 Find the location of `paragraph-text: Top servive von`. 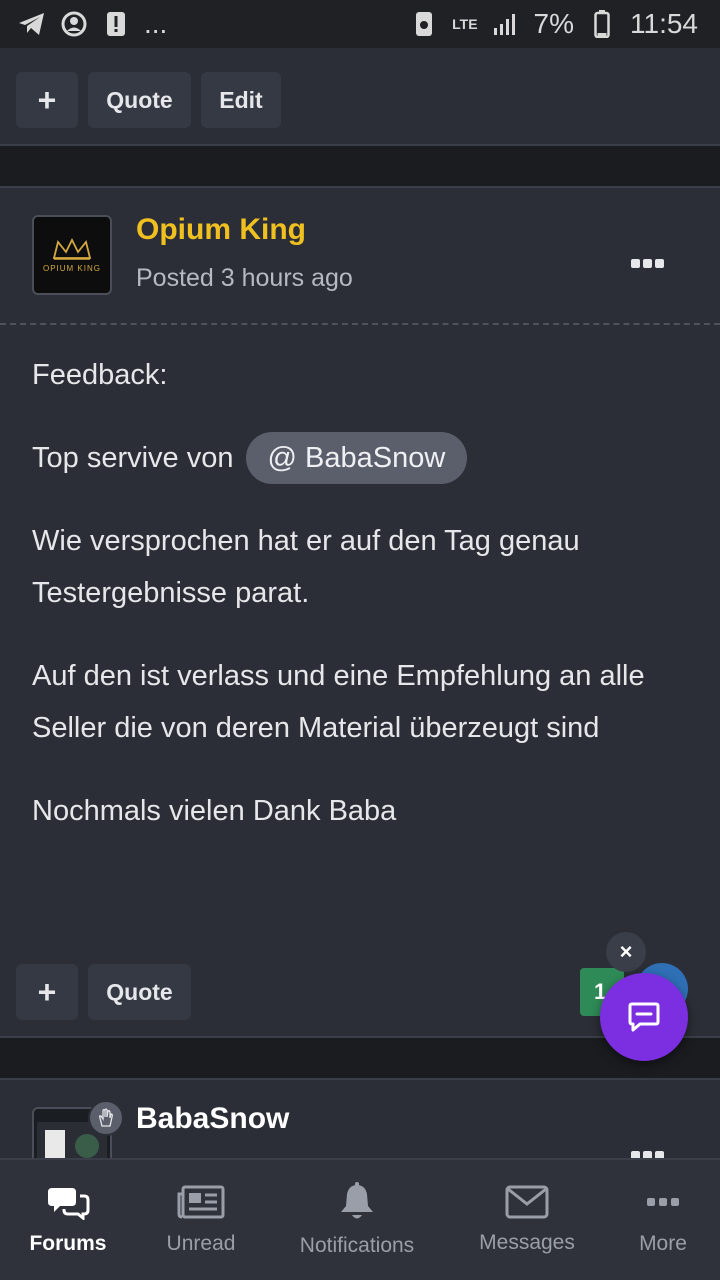

paragraph-text: Top servive von is located at coordinates (137, 458).